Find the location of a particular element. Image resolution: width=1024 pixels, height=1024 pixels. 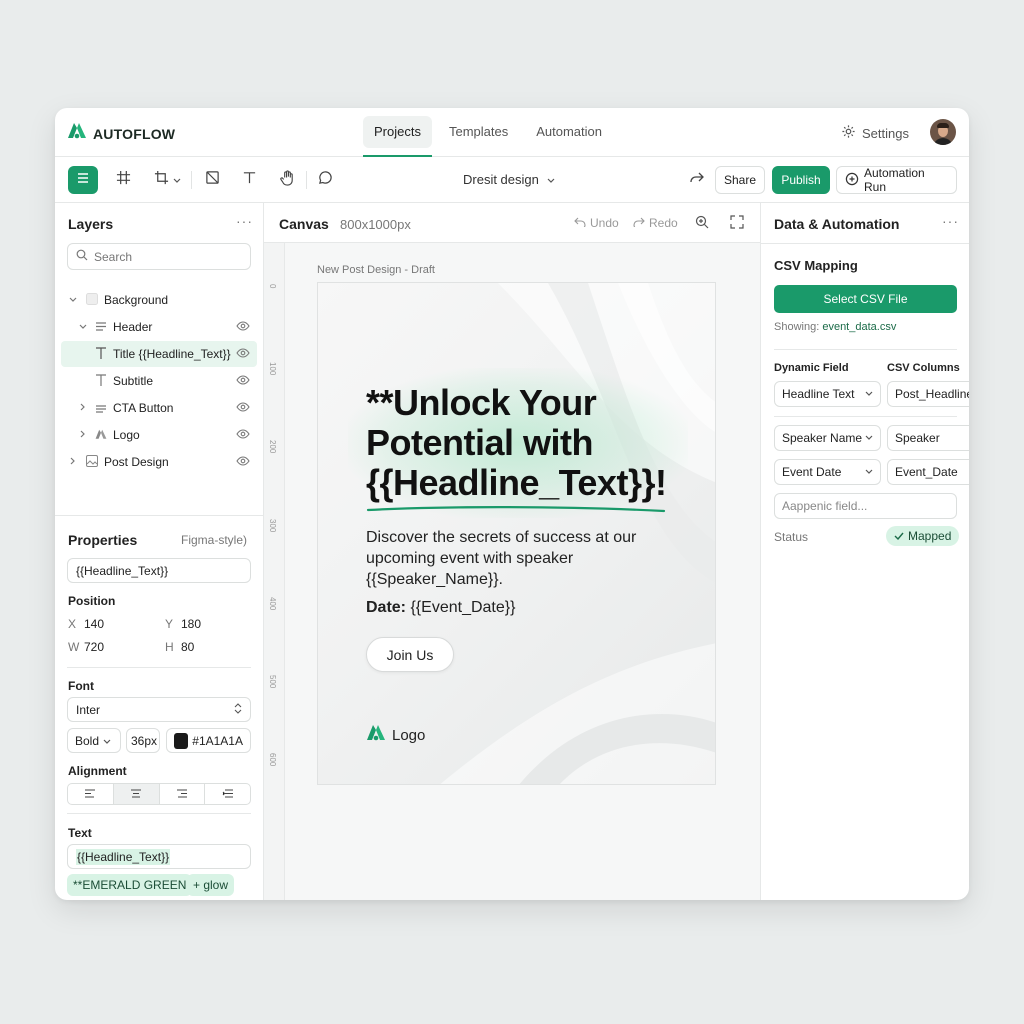

layer-post-design: Post Design is located at coordinates (159, 462).